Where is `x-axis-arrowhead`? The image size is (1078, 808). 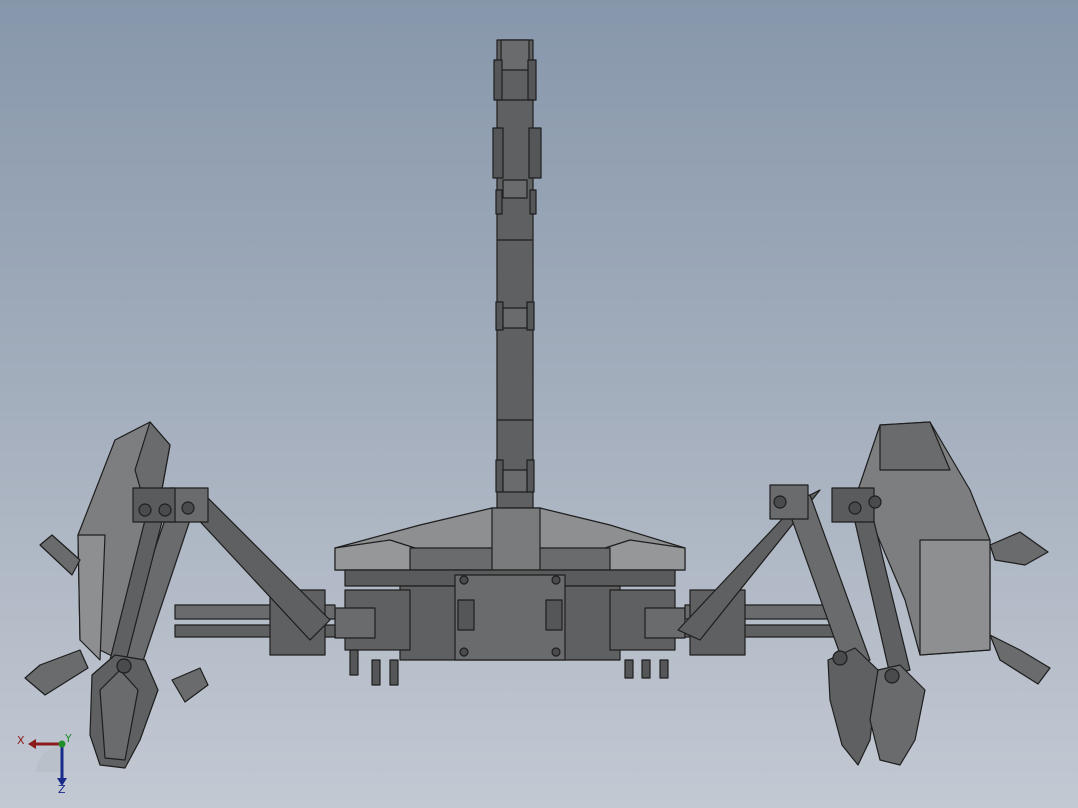
x-axis-arrowhead is located at coordinates (32, 744).